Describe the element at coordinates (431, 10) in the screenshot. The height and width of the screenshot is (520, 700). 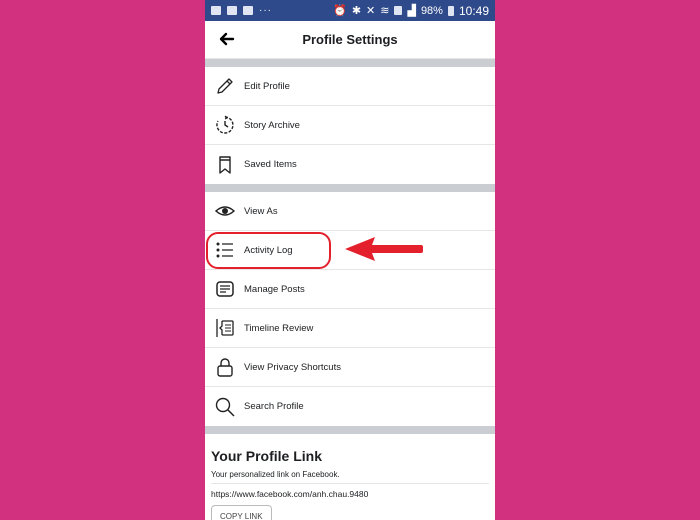
I see `battery-percent: 98%` at that location.